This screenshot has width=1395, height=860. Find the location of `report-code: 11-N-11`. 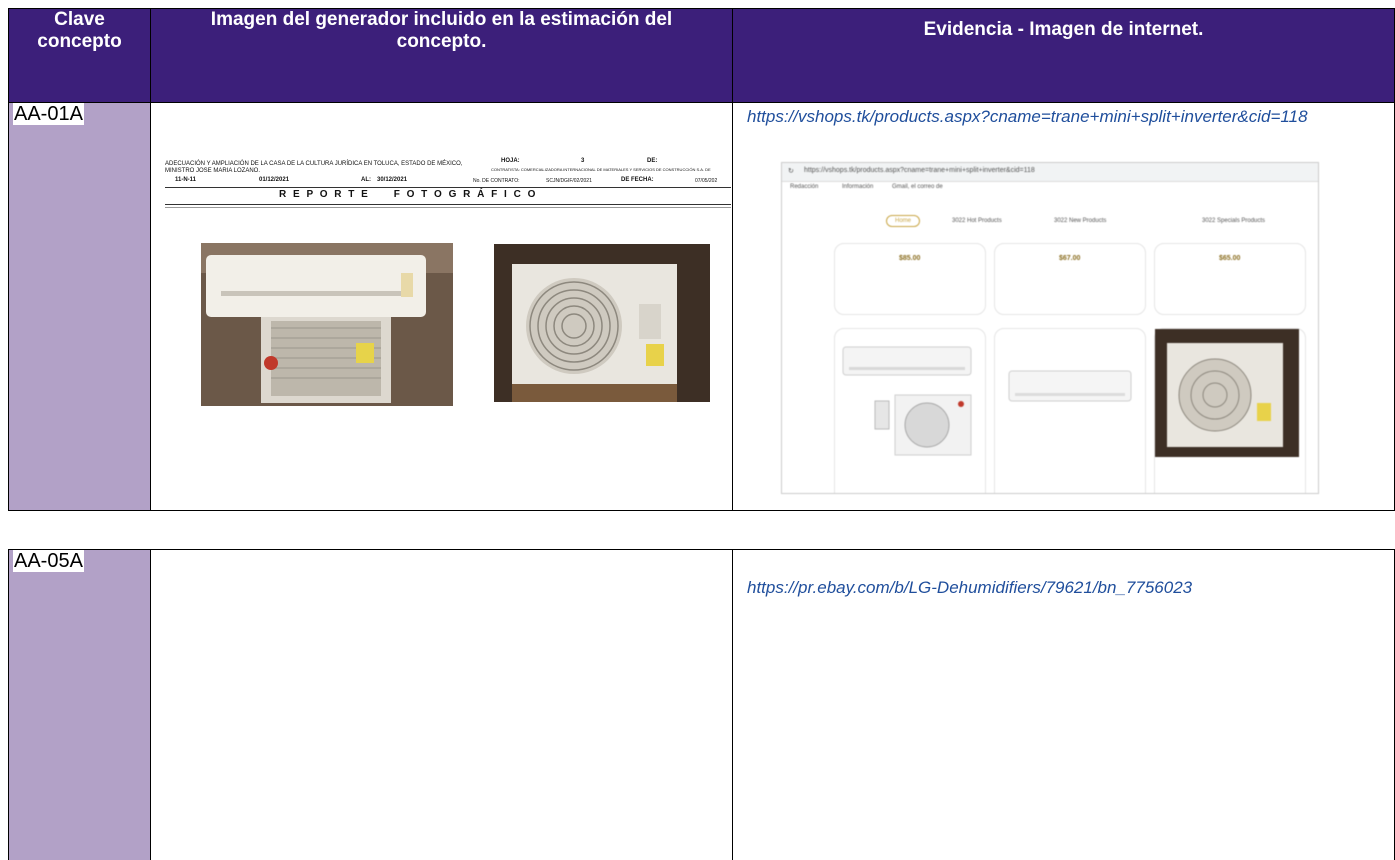

report-code: 11-N-11 is located at coordinates (186, 180).